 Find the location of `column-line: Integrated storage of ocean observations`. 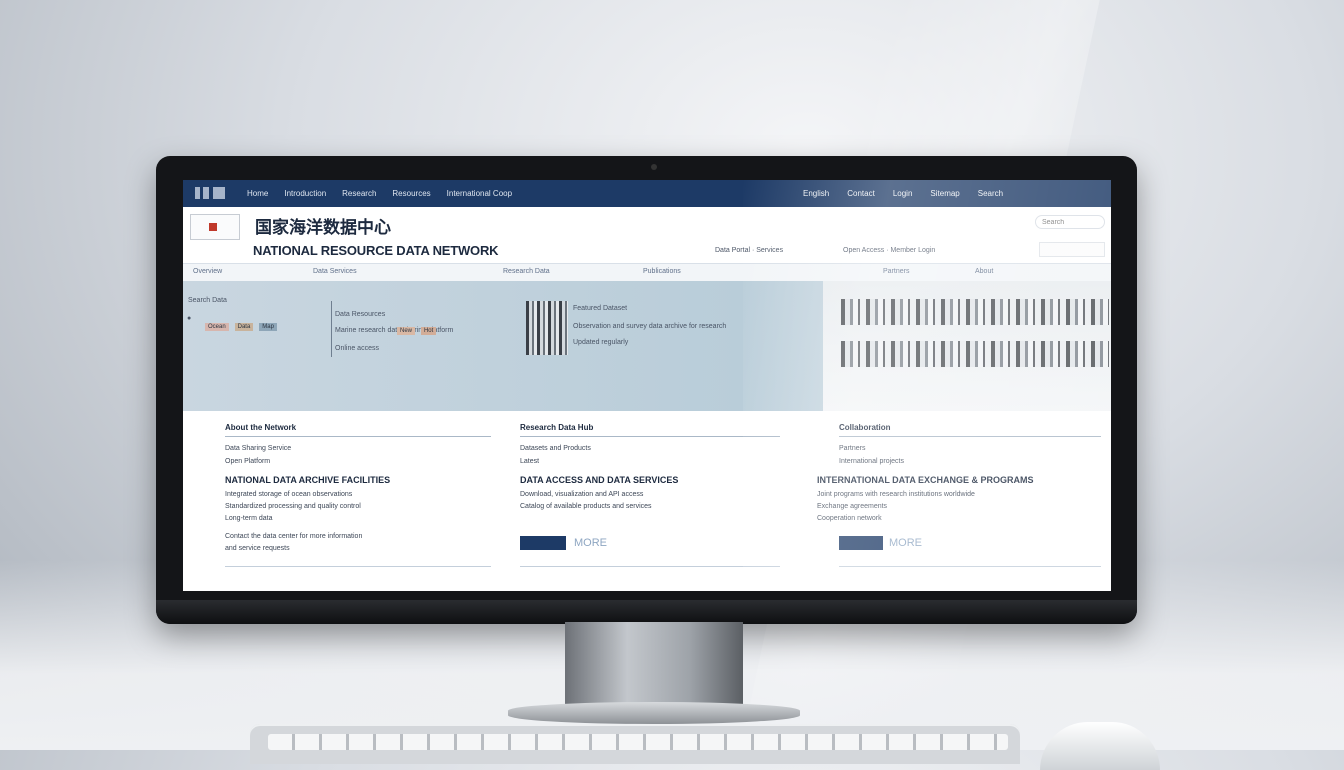

column-line: Integrated storage of ocean observations is located at coordinates (289, 494).